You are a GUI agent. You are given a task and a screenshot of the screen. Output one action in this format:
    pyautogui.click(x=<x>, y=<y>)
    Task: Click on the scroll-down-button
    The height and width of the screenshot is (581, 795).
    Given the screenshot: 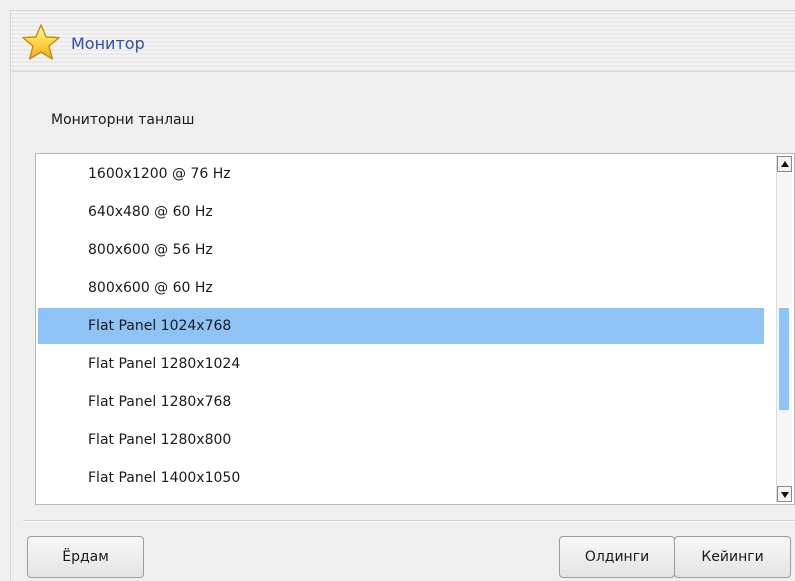 What is the action you would take?
    pyautogui.click(x=784, y=494)
    